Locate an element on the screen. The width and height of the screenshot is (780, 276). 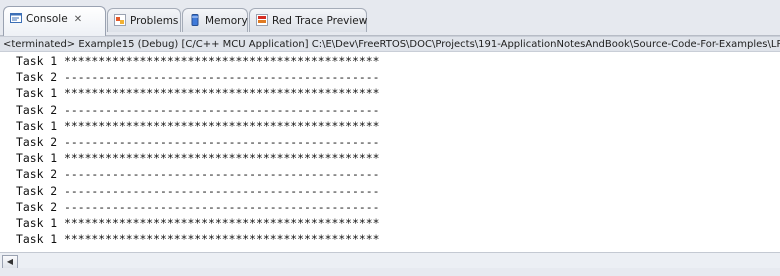
tab-problems: Problems is located at coordinates (144, 20).